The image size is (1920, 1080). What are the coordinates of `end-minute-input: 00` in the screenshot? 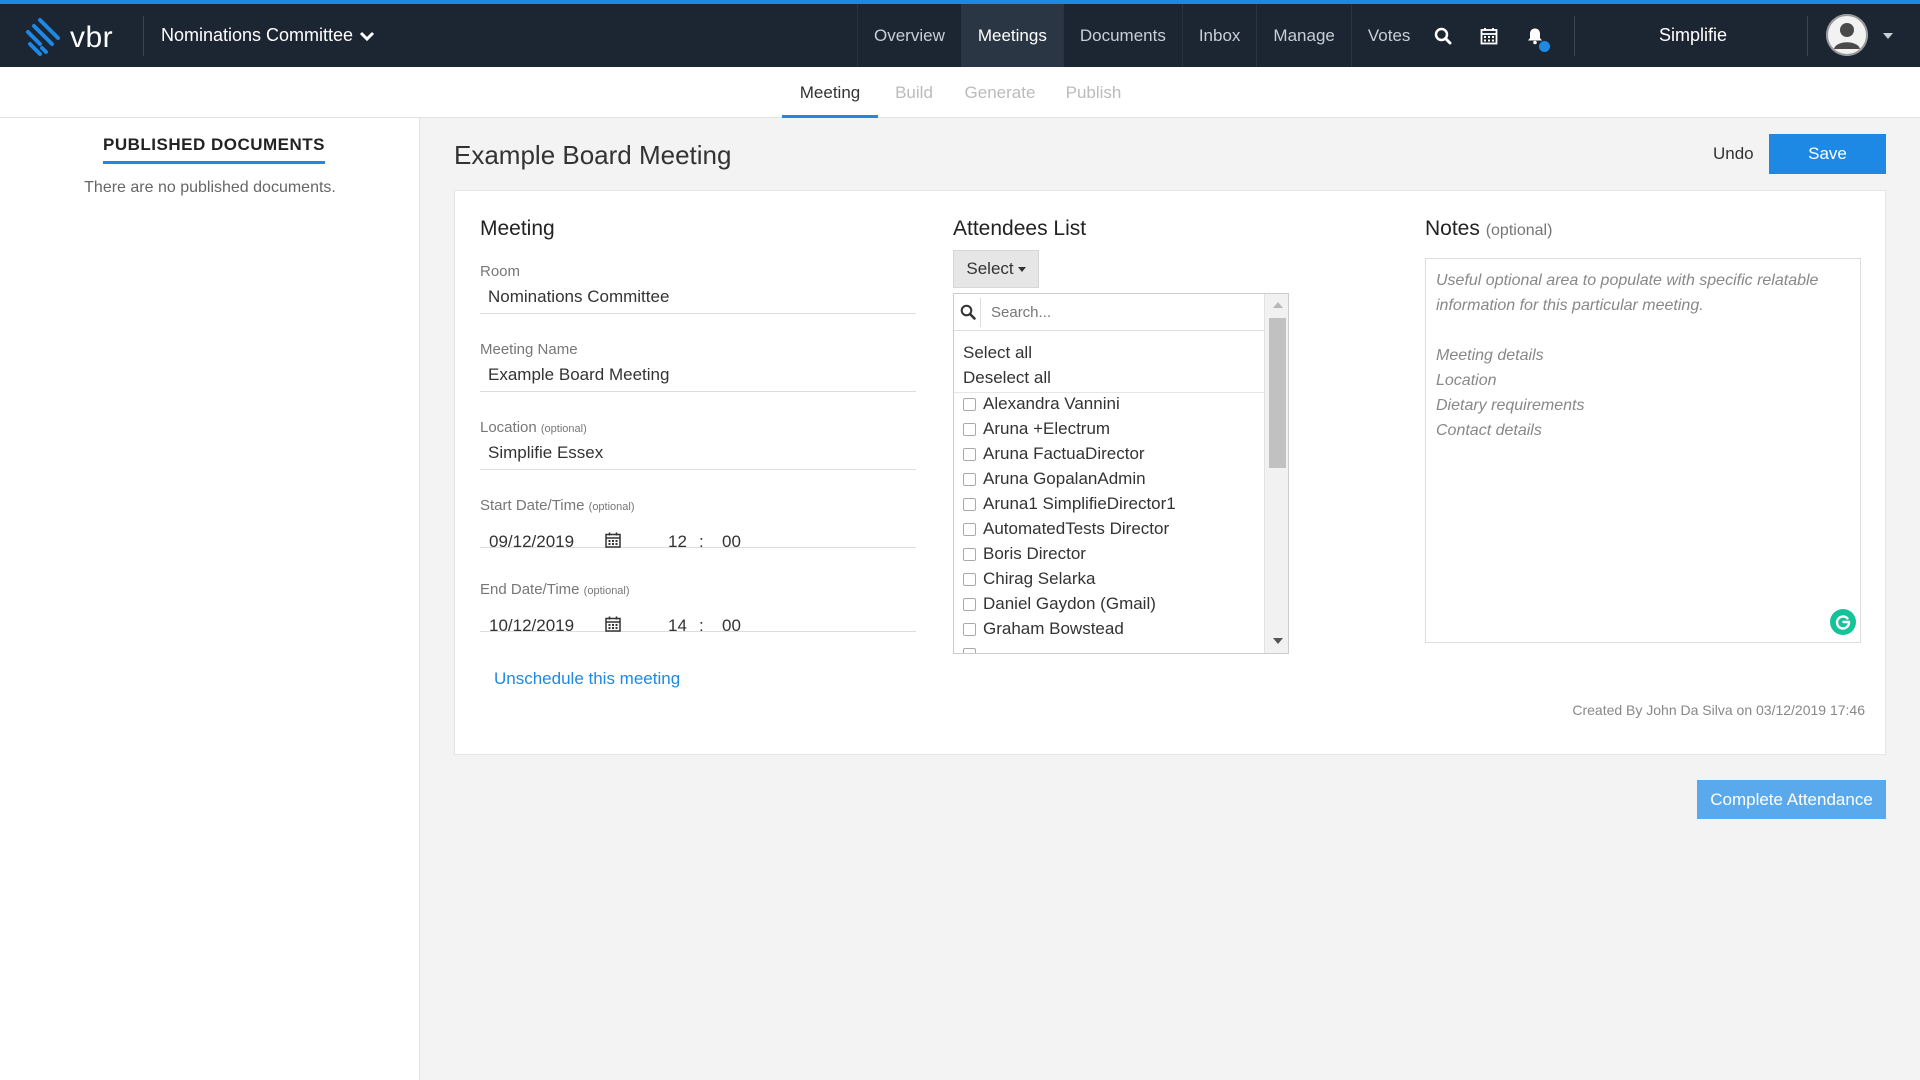 It's located at (731, 626).